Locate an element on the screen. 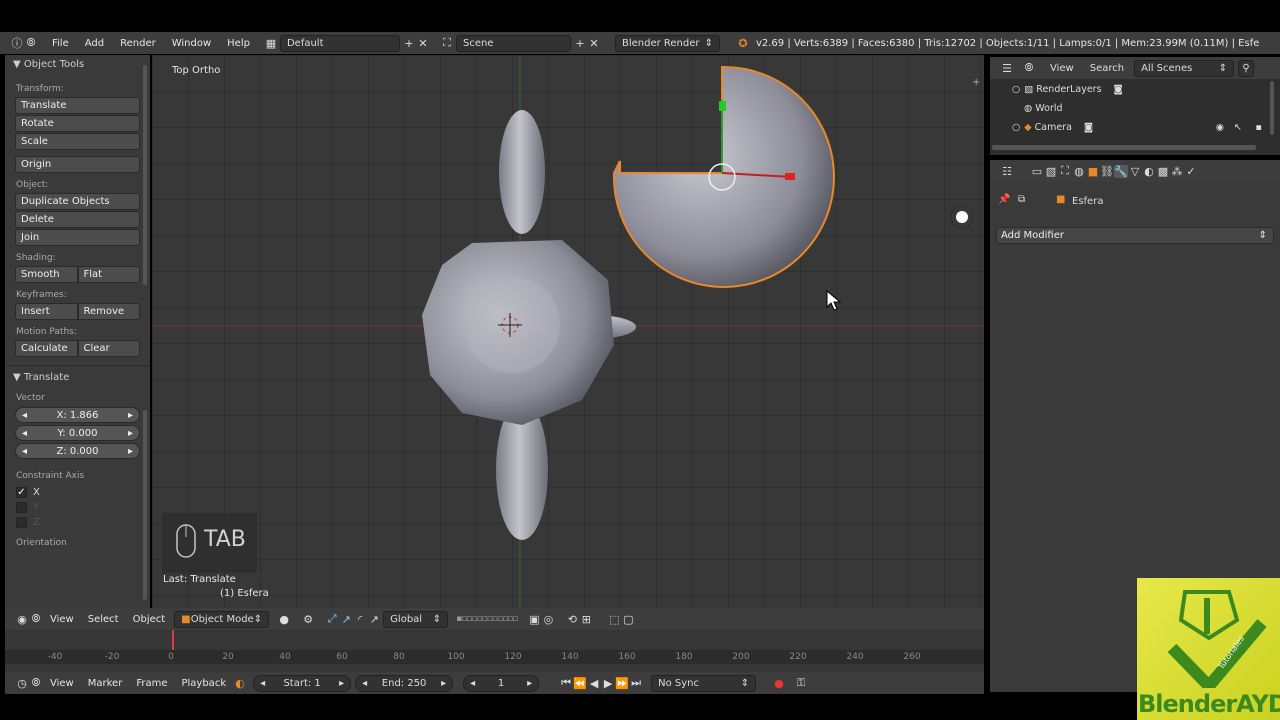 The width and height of the screenshot is (1280, 720). render-anim-icon: ▢ is located at coordinates (628, 619).